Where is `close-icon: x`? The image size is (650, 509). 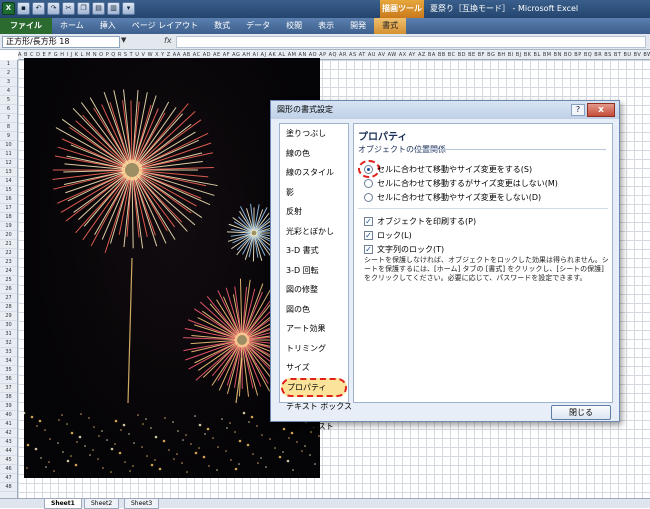 close-icon: x is located at coordinates (601, 110).